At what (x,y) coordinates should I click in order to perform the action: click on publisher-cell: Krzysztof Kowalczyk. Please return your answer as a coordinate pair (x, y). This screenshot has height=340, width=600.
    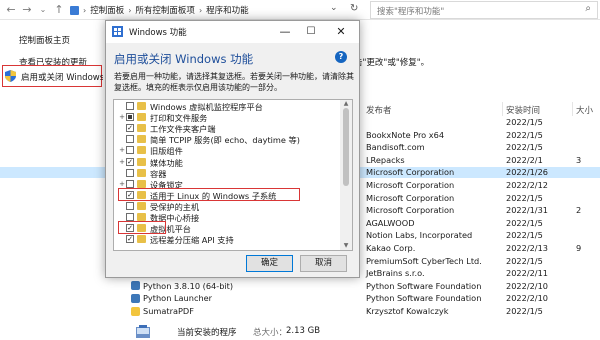
    Looking at the image, I should click on (407, 311).